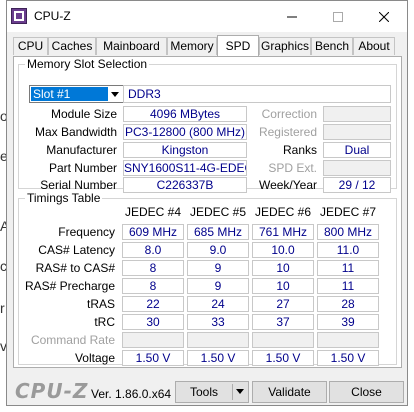 The width and height of the screenshot is (414, 412). Describe the element at coordinates (348, 212) in the screenshot. I see `timings-column-header: JEDEC #7` at that location.